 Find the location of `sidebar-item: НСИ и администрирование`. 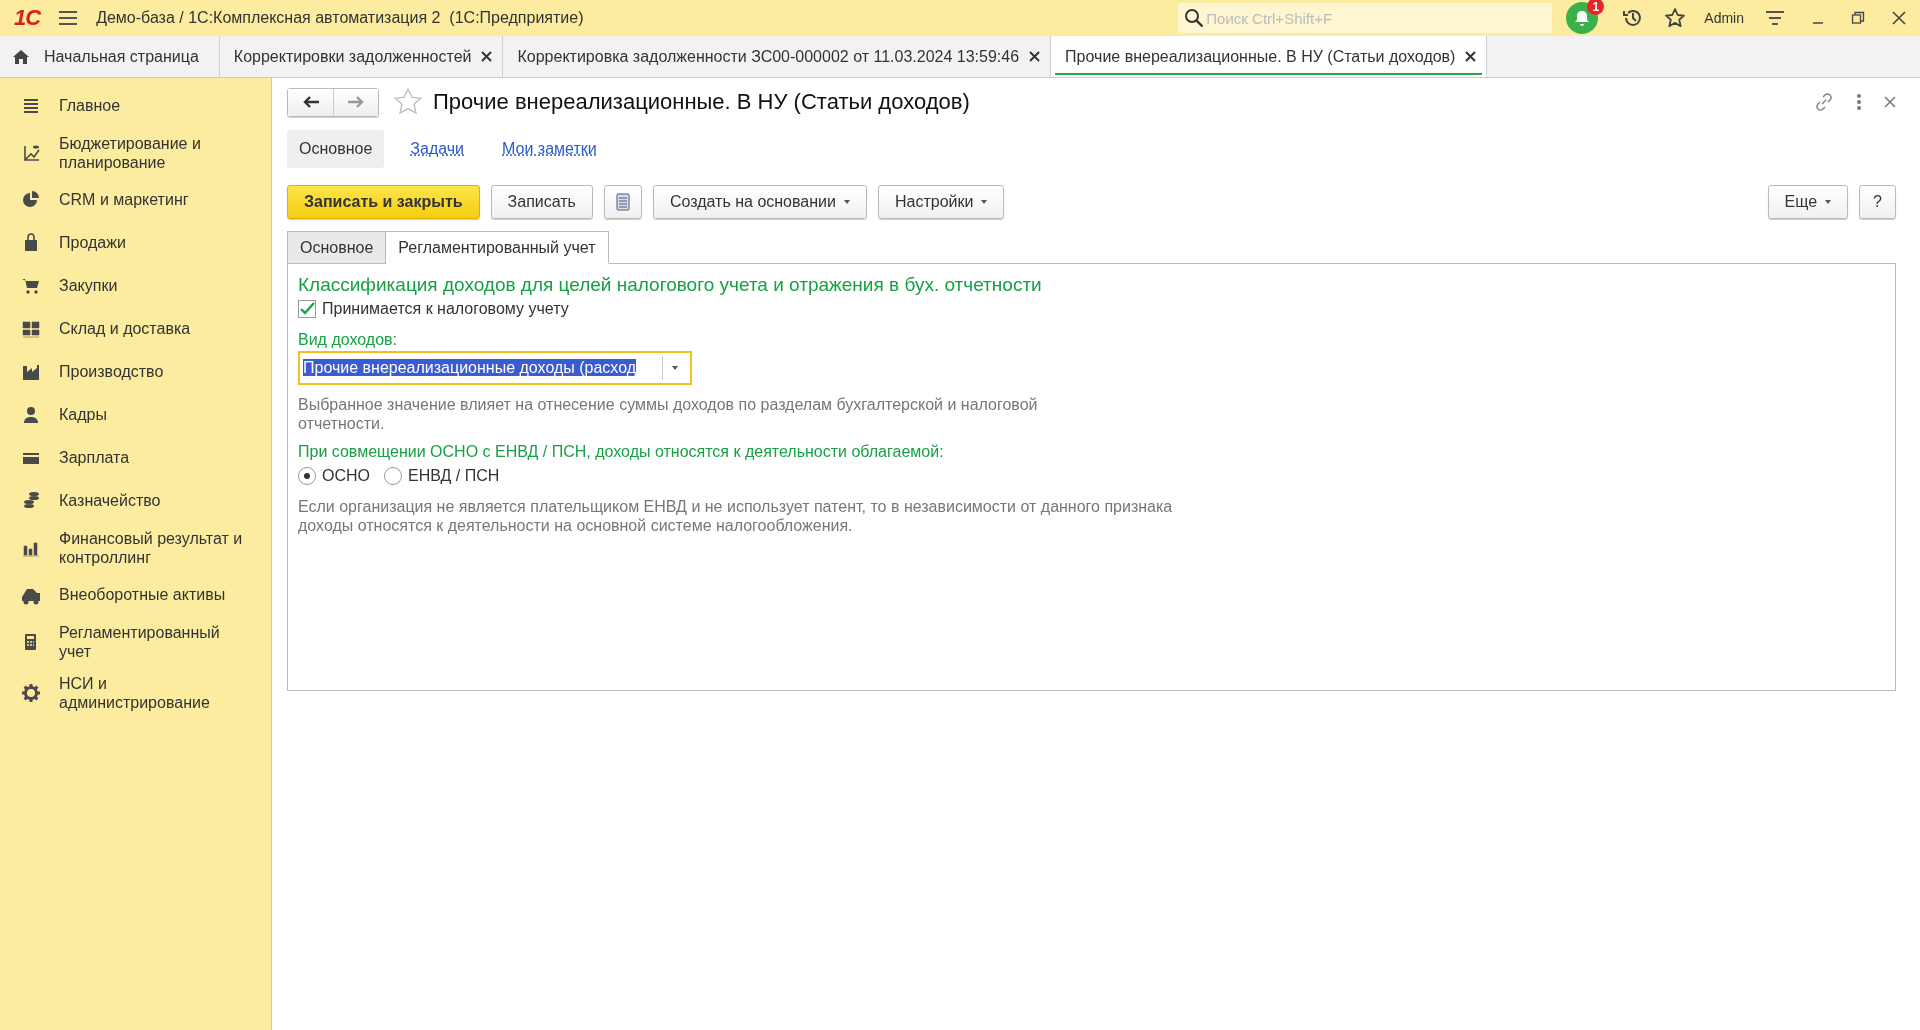

sidebar-item: НСИ и администрирование is located at coordinates (135, 692).